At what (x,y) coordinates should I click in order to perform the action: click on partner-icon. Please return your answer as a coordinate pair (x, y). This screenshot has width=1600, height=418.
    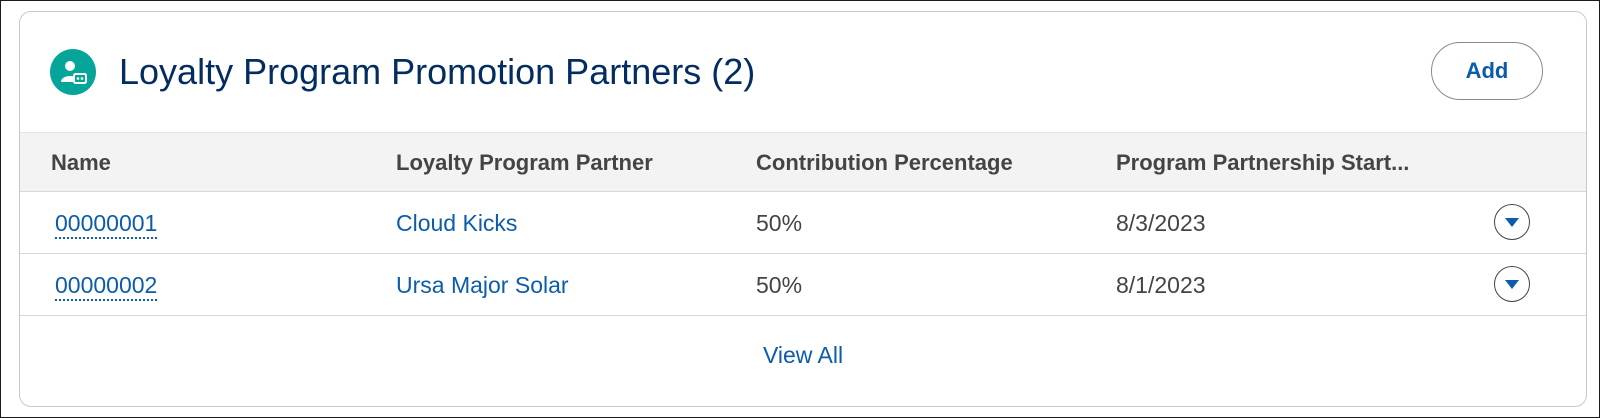
    Looking at the image, I should click on (73, 72).